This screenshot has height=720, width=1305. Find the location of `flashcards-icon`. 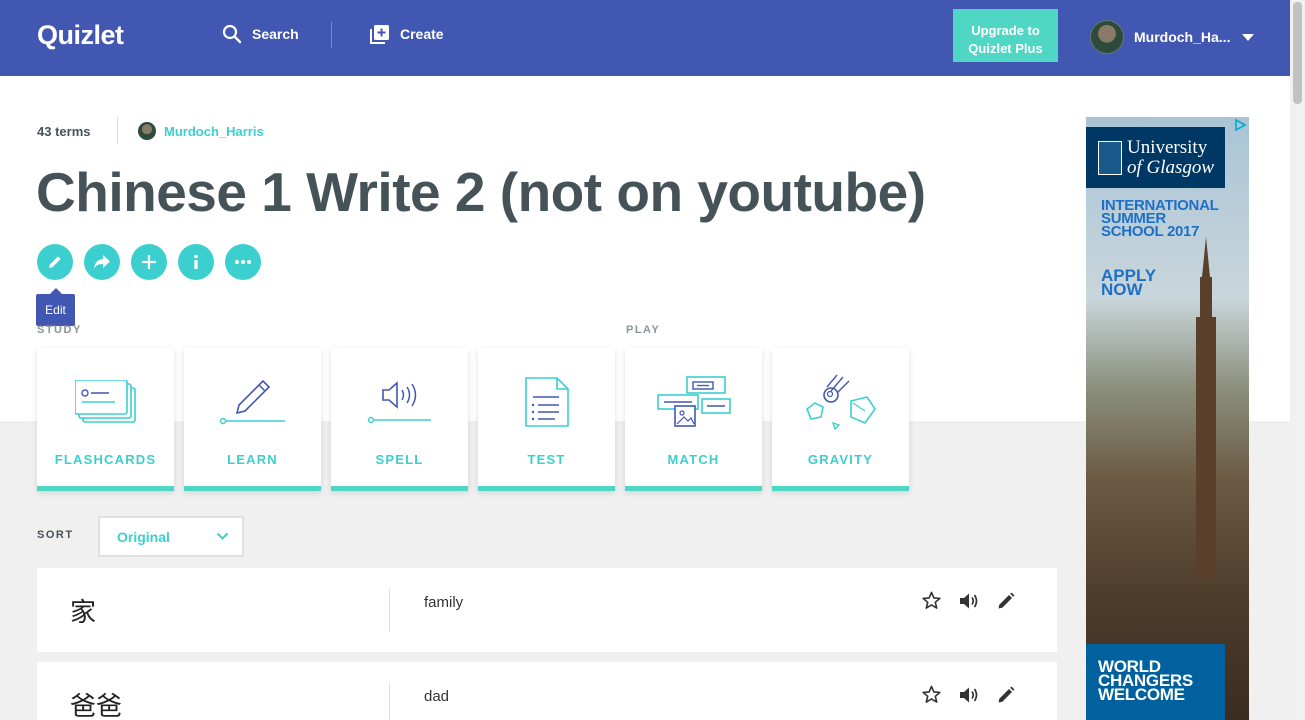

flashcards-icon is located at coordinates (105, 401).